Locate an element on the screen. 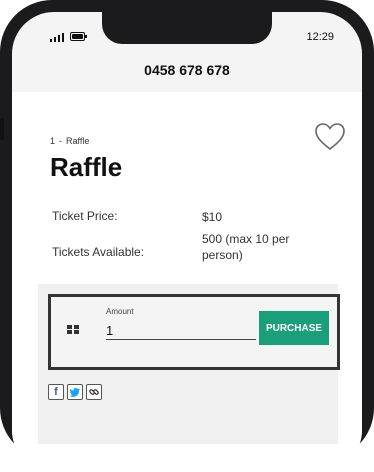 The width and height of the screenshot is (374, 472). share-buttons: f is located at coordinates (75, 392).